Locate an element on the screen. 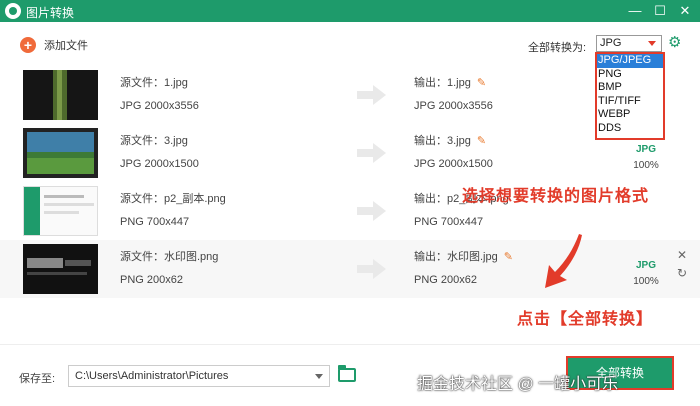 The height and width of the screenshot is (406, 700). close-button: ✕ is located at coordinates (685, 11).